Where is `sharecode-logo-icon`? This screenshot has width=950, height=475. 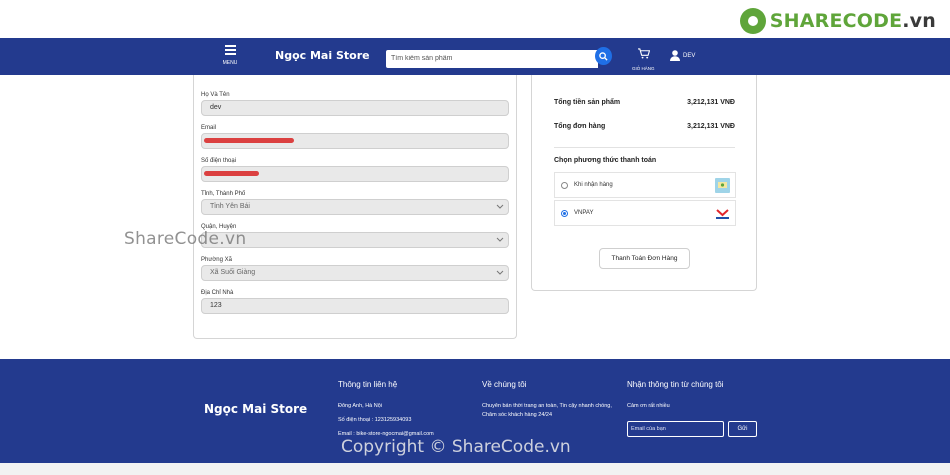
sharecode-logo-icon is located at coordinates (752, 21).